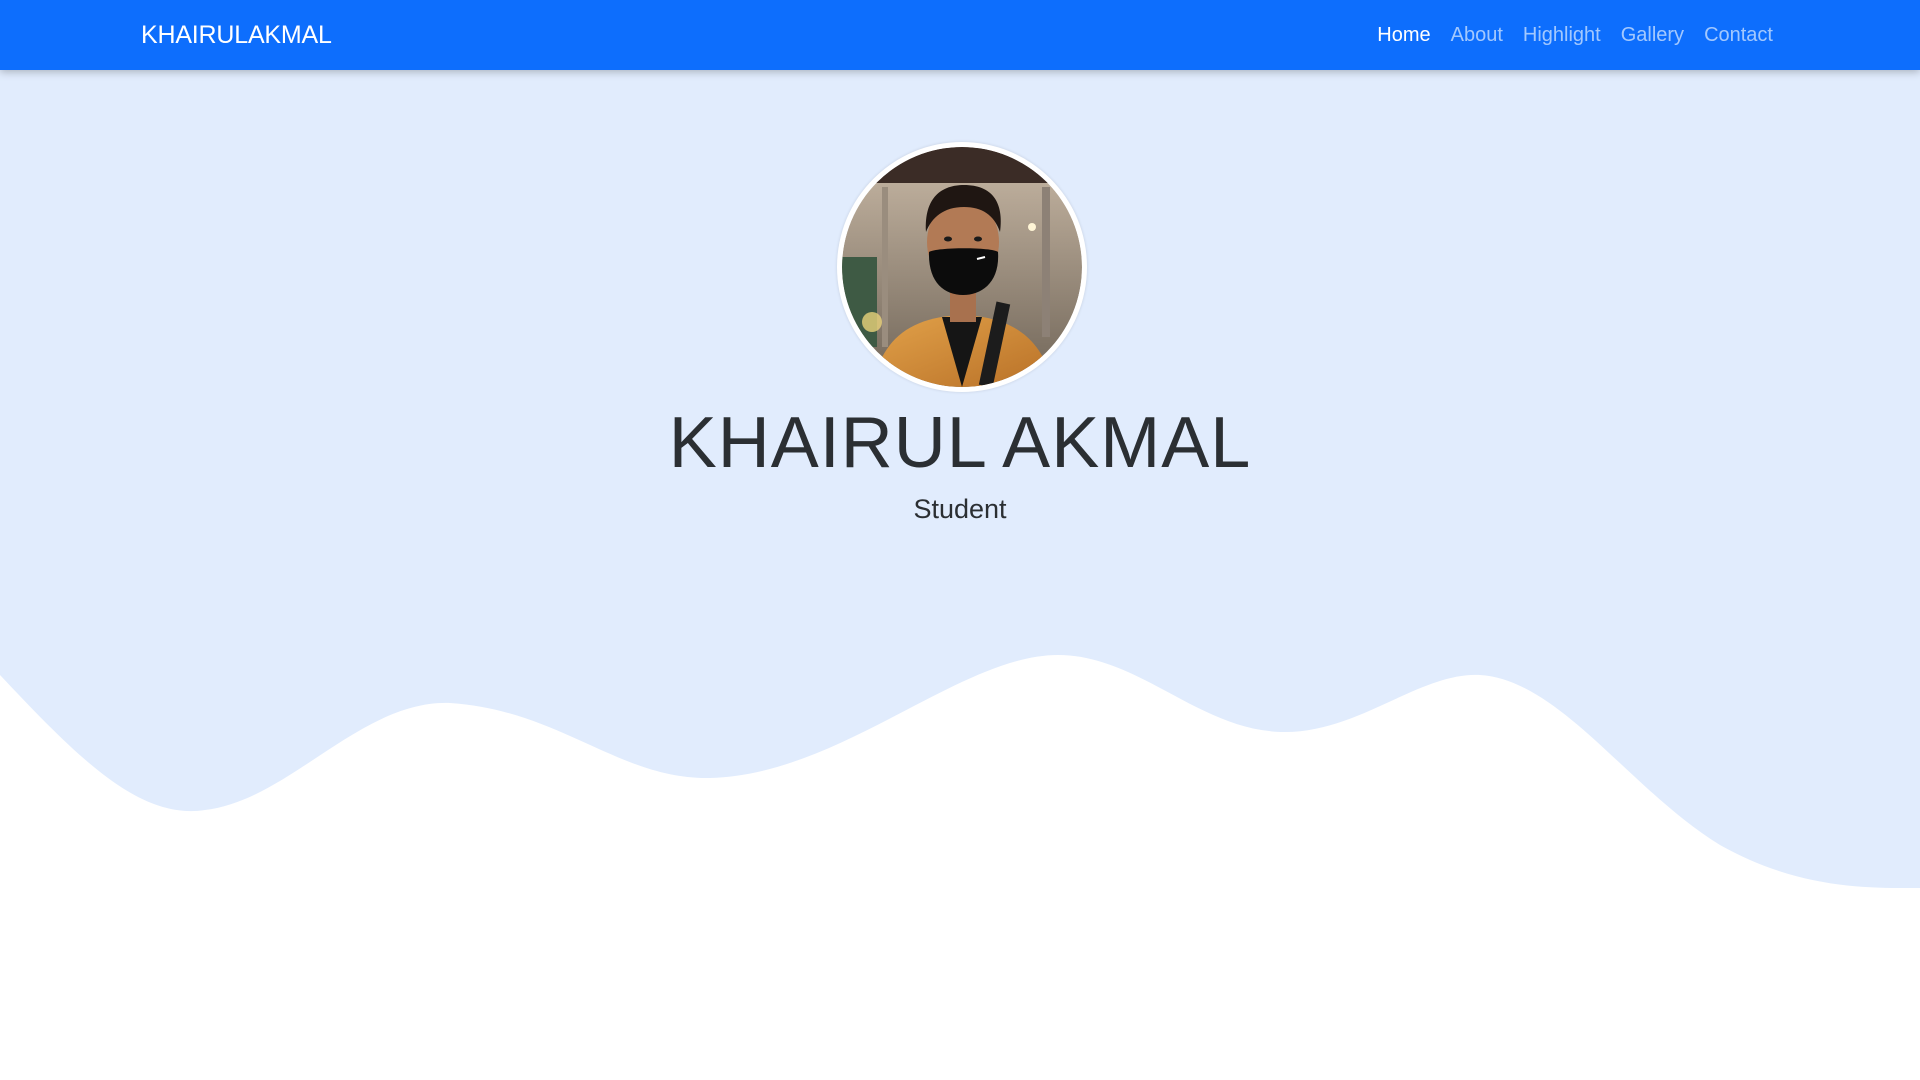 The height and width of the screenshot is (1080, 1920). Describe the element at coordinates (1738, 35) in the screenshot. I see `nav-link-contact: Contact` at that location.